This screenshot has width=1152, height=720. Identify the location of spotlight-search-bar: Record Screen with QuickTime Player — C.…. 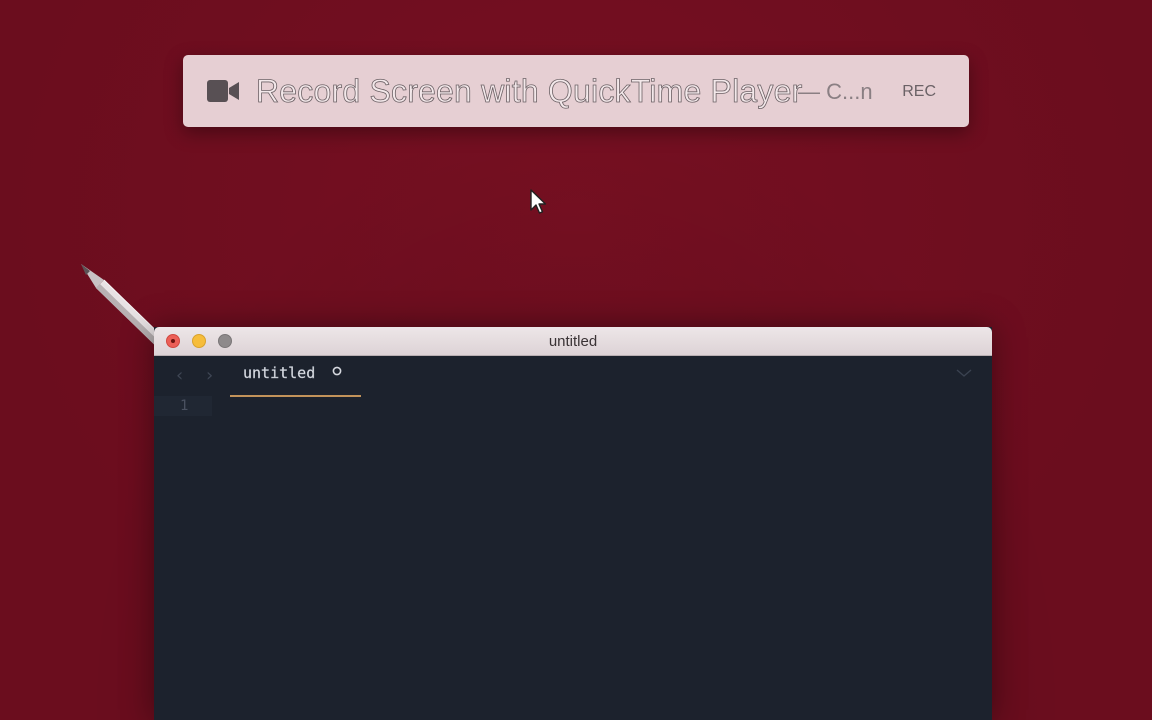
(576, 91).